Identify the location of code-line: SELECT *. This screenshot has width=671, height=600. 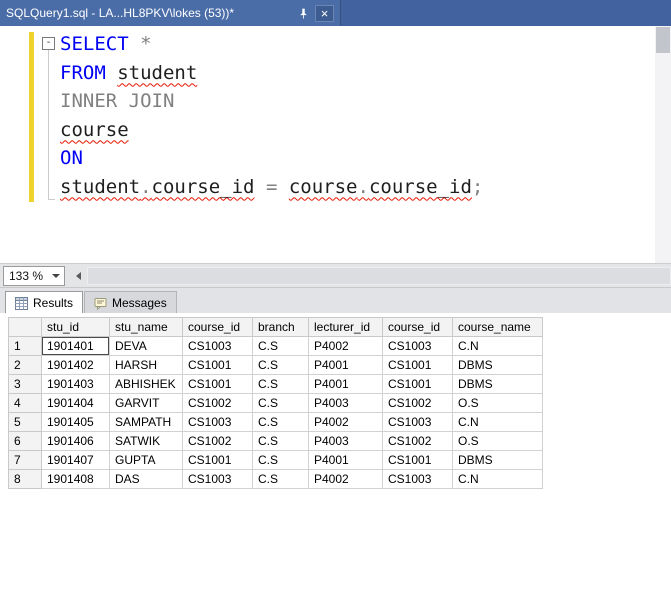
(271, 44).